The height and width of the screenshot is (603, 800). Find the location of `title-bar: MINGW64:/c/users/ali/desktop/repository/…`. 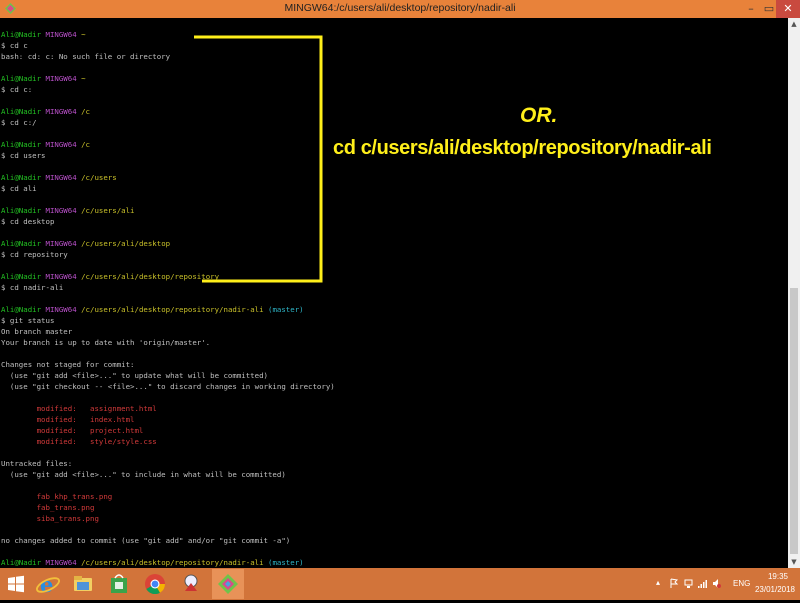

title-bar: MINGW64:/c/users/ali/desktop/repository/… is located at coordinates (400, 9).